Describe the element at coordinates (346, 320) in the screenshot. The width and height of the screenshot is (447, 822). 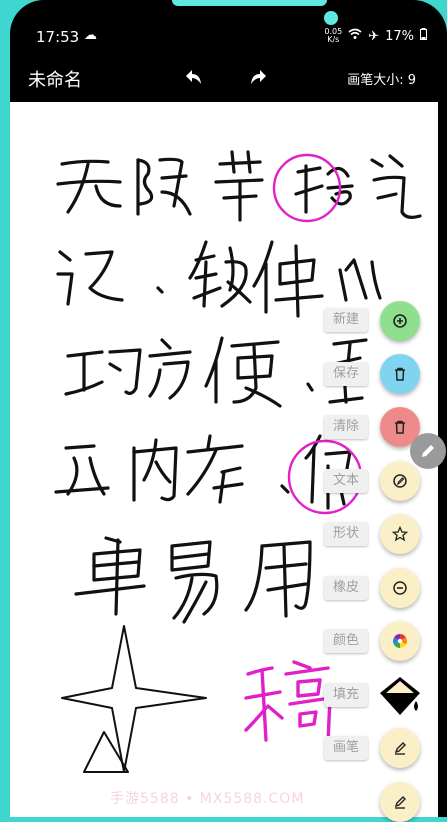
I see `menu-label-new: 新建` at that location.